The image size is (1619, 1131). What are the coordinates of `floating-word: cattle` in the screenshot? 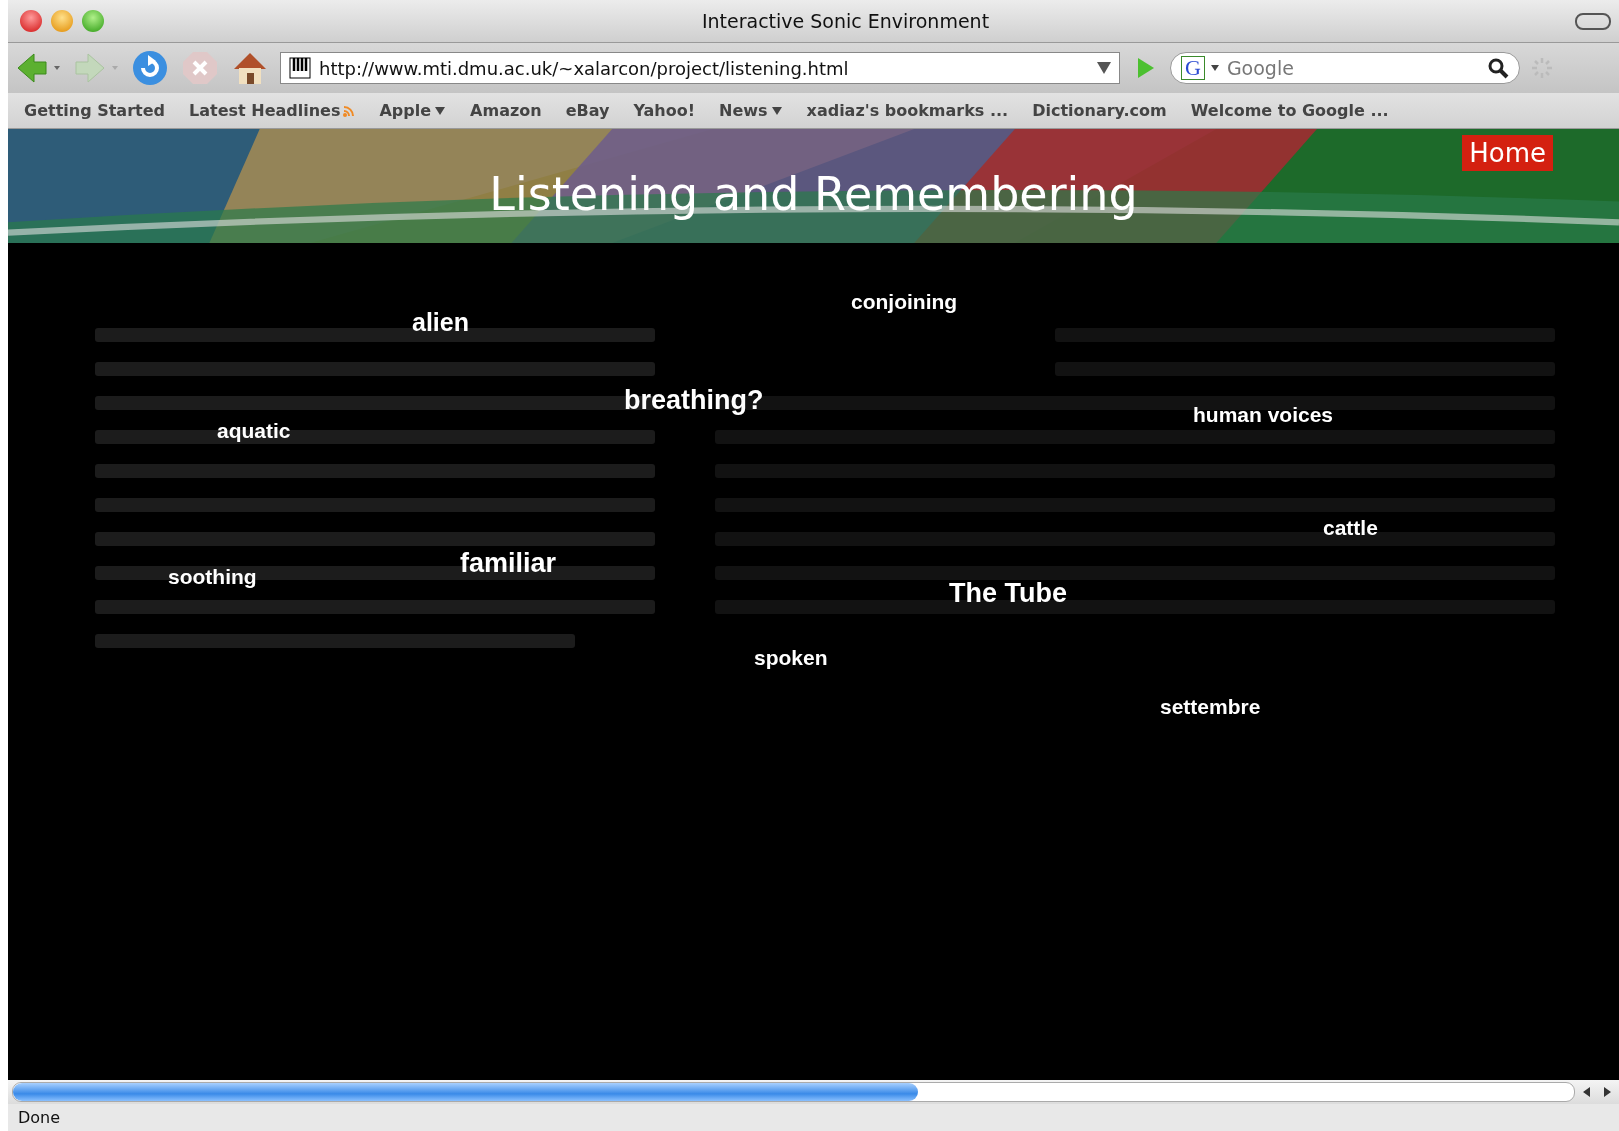 It's located at (1350, 528).